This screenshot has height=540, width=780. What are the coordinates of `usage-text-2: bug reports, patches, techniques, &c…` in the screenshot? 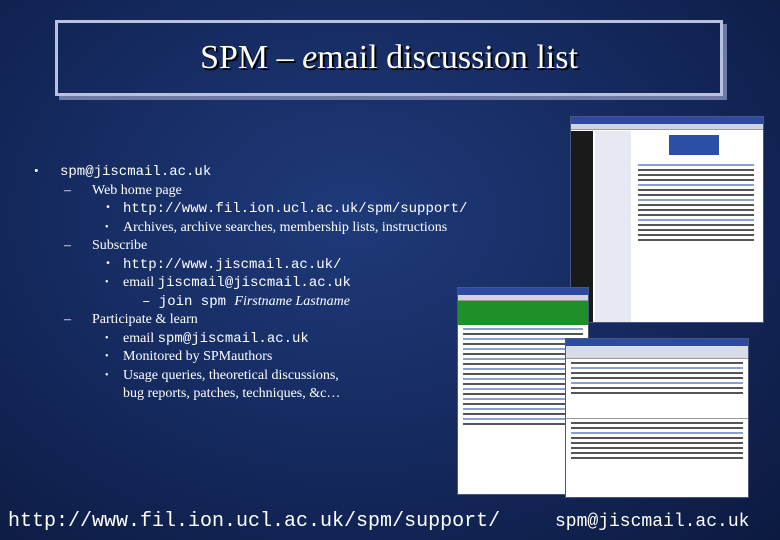 It's located at (232, 393).